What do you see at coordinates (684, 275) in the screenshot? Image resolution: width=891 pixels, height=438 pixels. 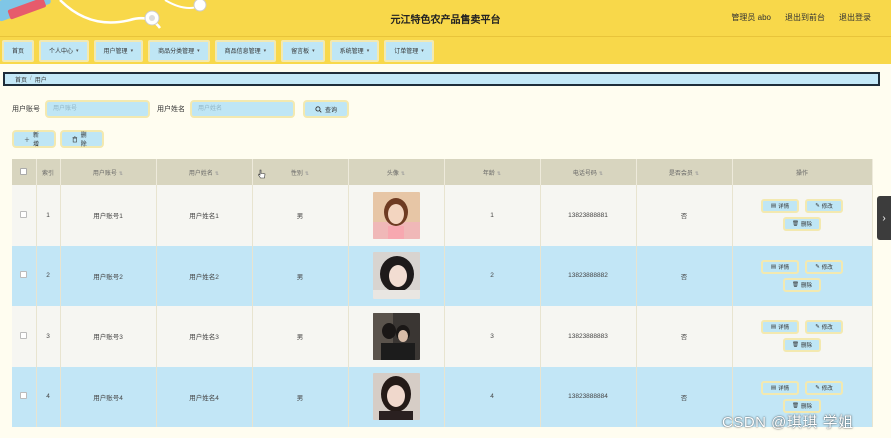 I see `member-cell: 否` at bounding box center [684, 275].